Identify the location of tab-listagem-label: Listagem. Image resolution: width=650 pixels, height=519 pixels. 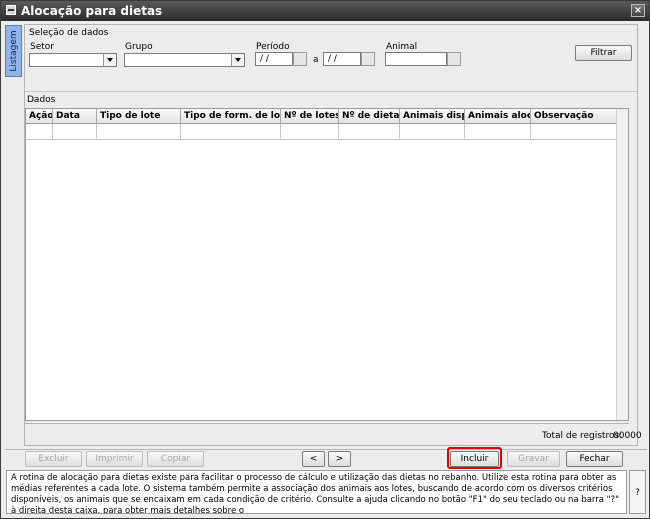
(13, 51).